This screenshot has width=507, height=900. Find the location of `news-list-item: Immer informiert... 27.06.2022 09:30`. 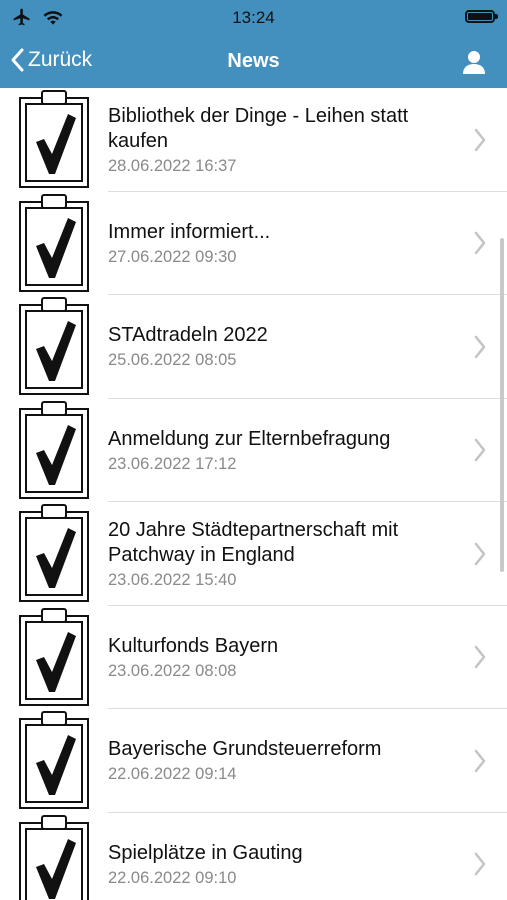

news-list-item: Immer informiert... 27.06.2022 09:30 is located at coordinates (253, 243).